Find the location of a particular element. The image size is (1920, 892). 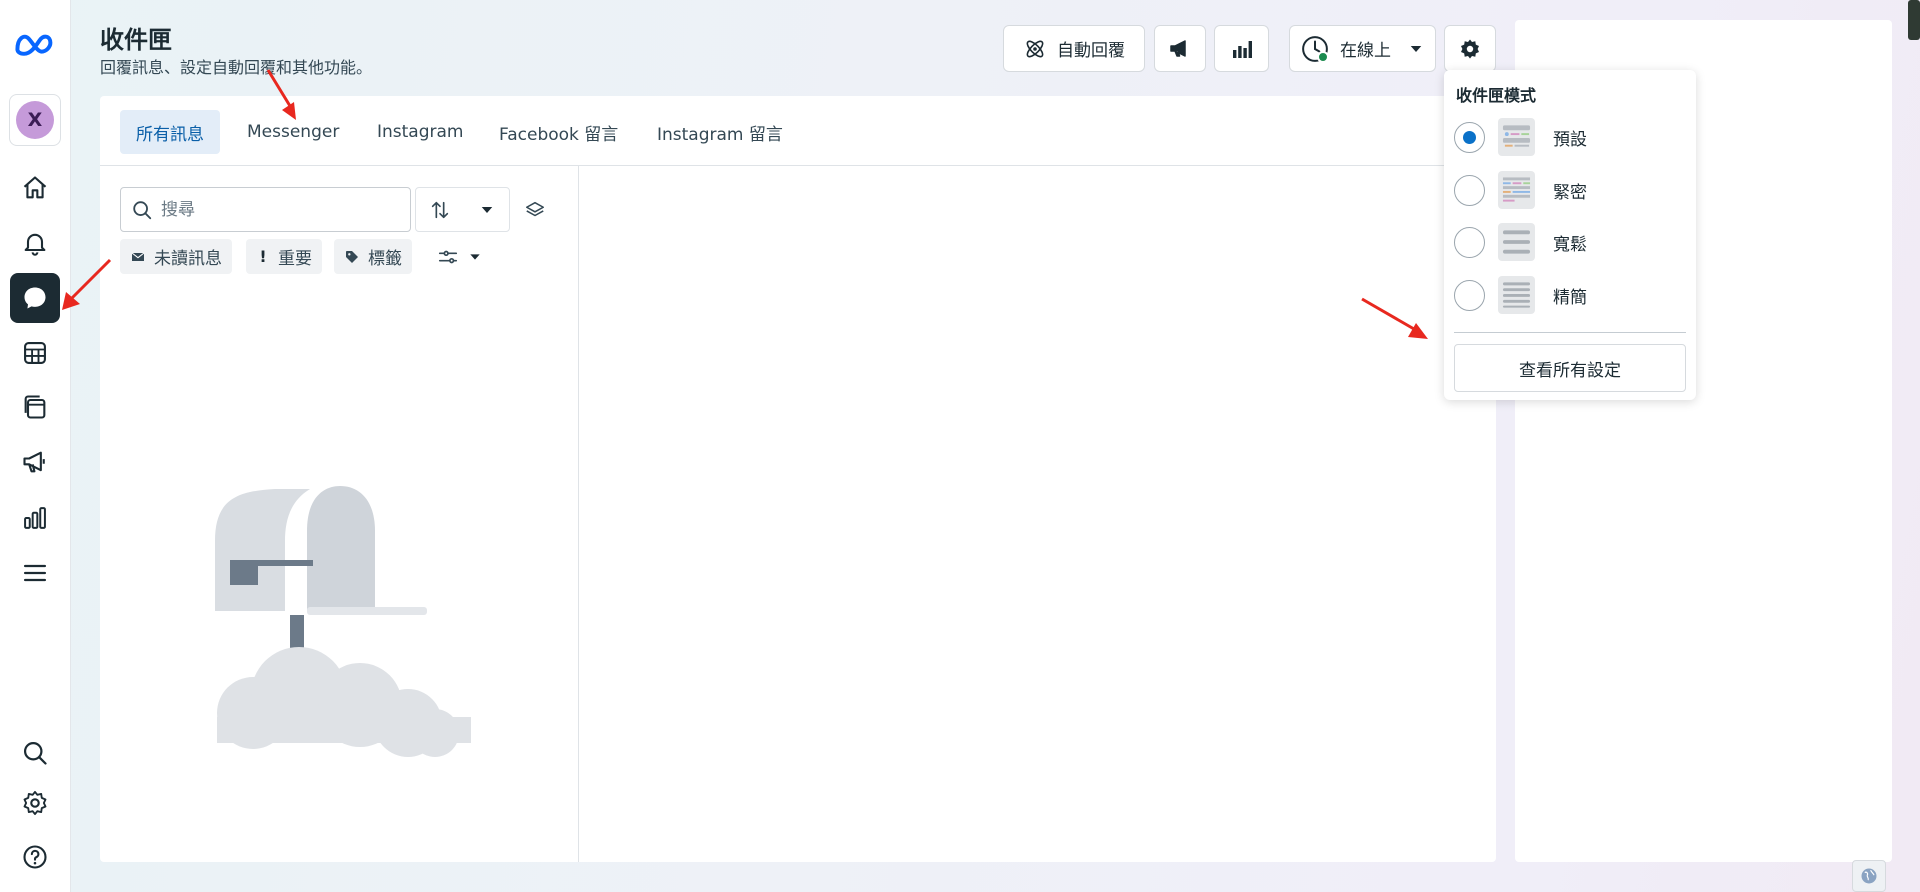

insights-button is located at coordinates (1241, 48).